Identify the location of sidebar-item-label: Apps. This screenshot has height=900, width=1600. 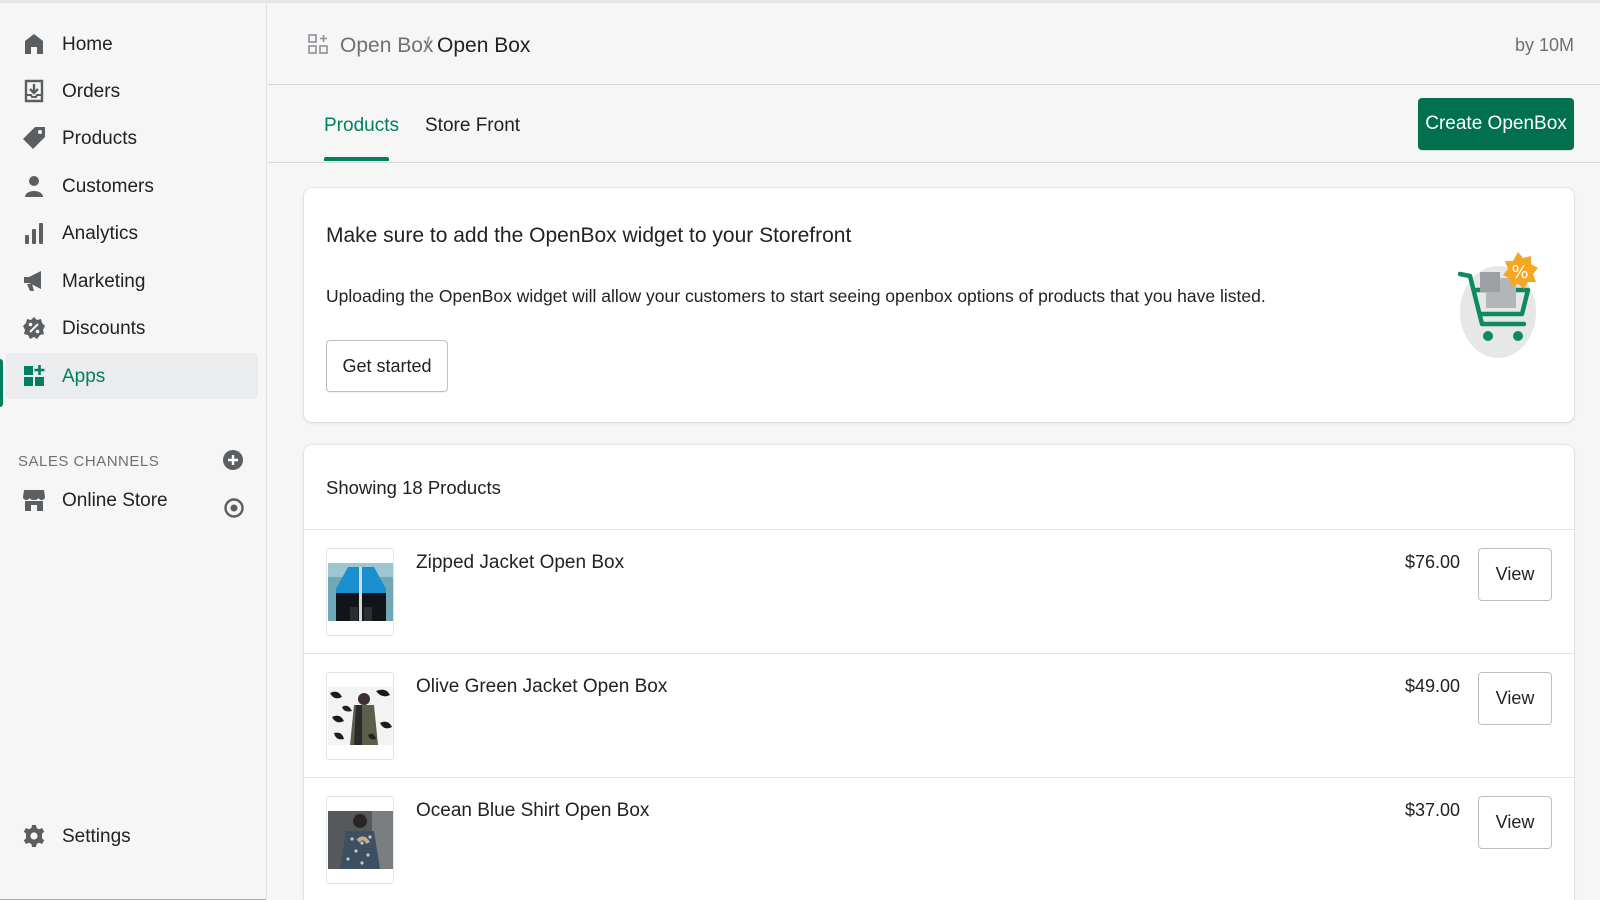
(84, 376).